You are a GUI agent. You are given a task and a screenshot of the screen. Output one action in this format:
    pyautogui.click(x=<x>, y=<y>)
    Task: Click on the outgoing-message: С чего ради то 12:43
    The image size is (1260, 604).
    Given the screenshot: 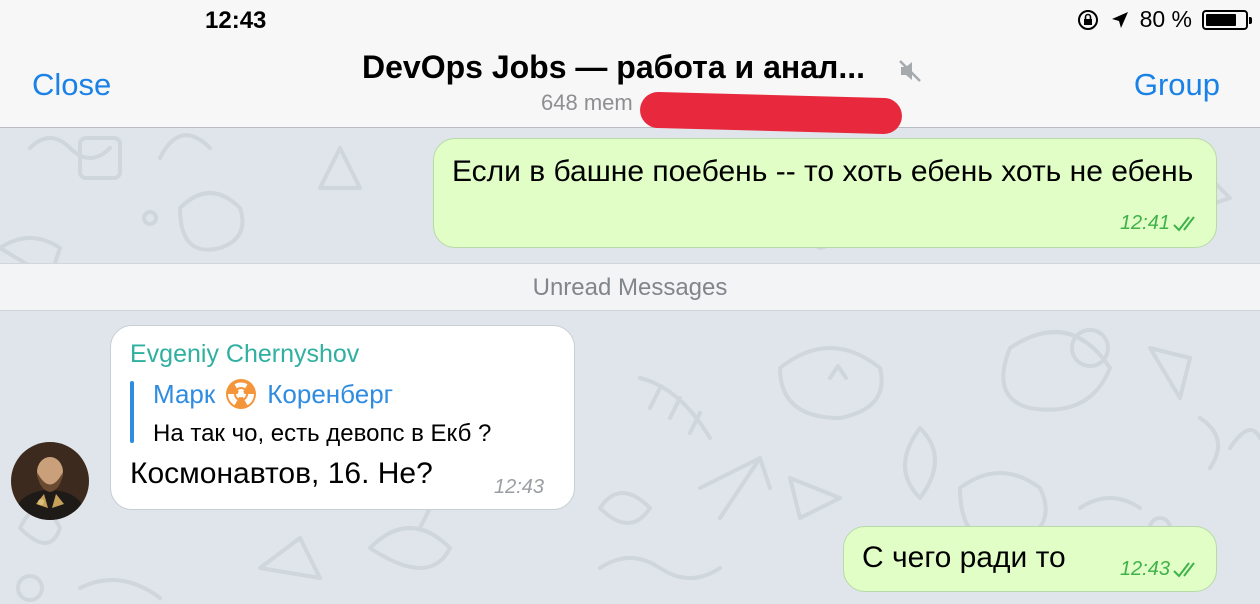 What is the action you would take?
    pyautogui.click(x=1030, y=559)
    